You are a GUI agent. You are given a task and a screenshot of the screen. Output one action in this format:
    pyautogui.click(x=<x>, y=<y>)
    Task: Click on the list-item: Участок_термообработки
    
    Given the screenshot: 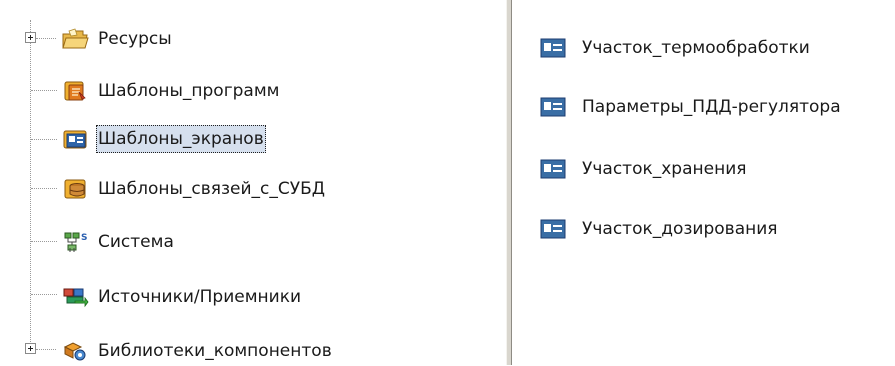 What is the action you would take?
    pyautogui.click(x=675, y=48)
    